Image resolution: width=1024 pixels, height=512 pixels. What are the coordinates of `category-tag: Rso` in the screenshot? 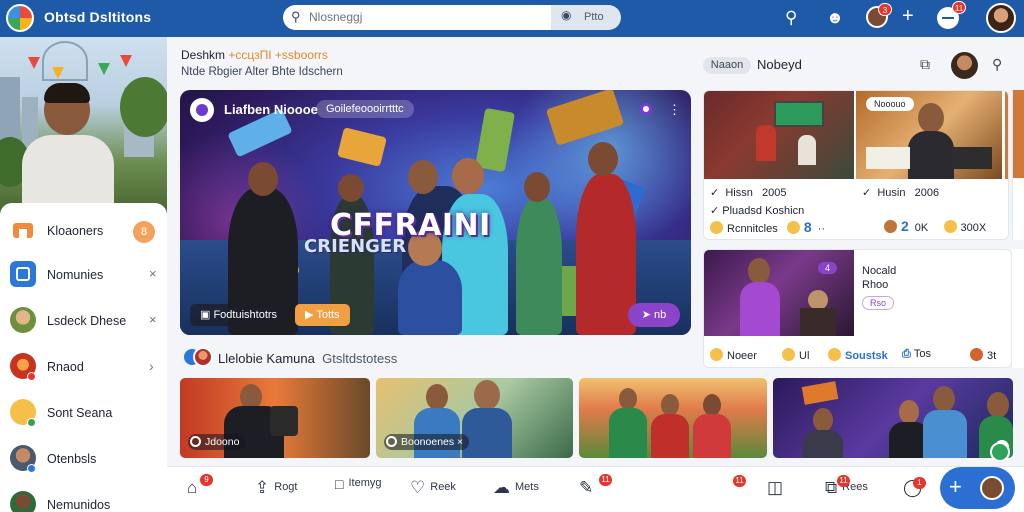 It's located at (878, 303).